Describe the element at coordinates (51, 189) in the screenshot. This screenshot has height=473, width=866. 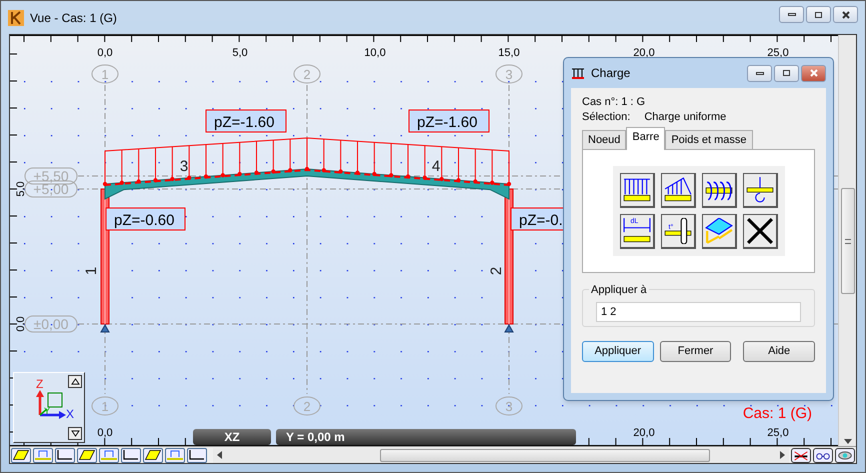
I see `level-label: +5,00` at that location.